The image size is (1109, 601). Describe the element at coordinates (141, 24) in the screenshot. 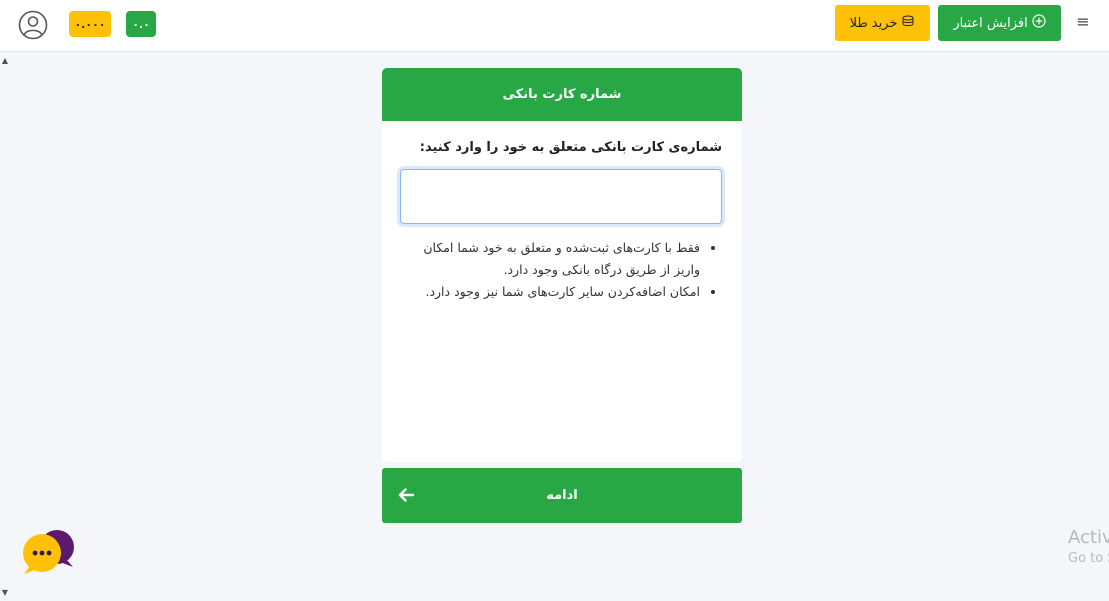

I see `credit-balance-badge: ۰.۰` at that location.